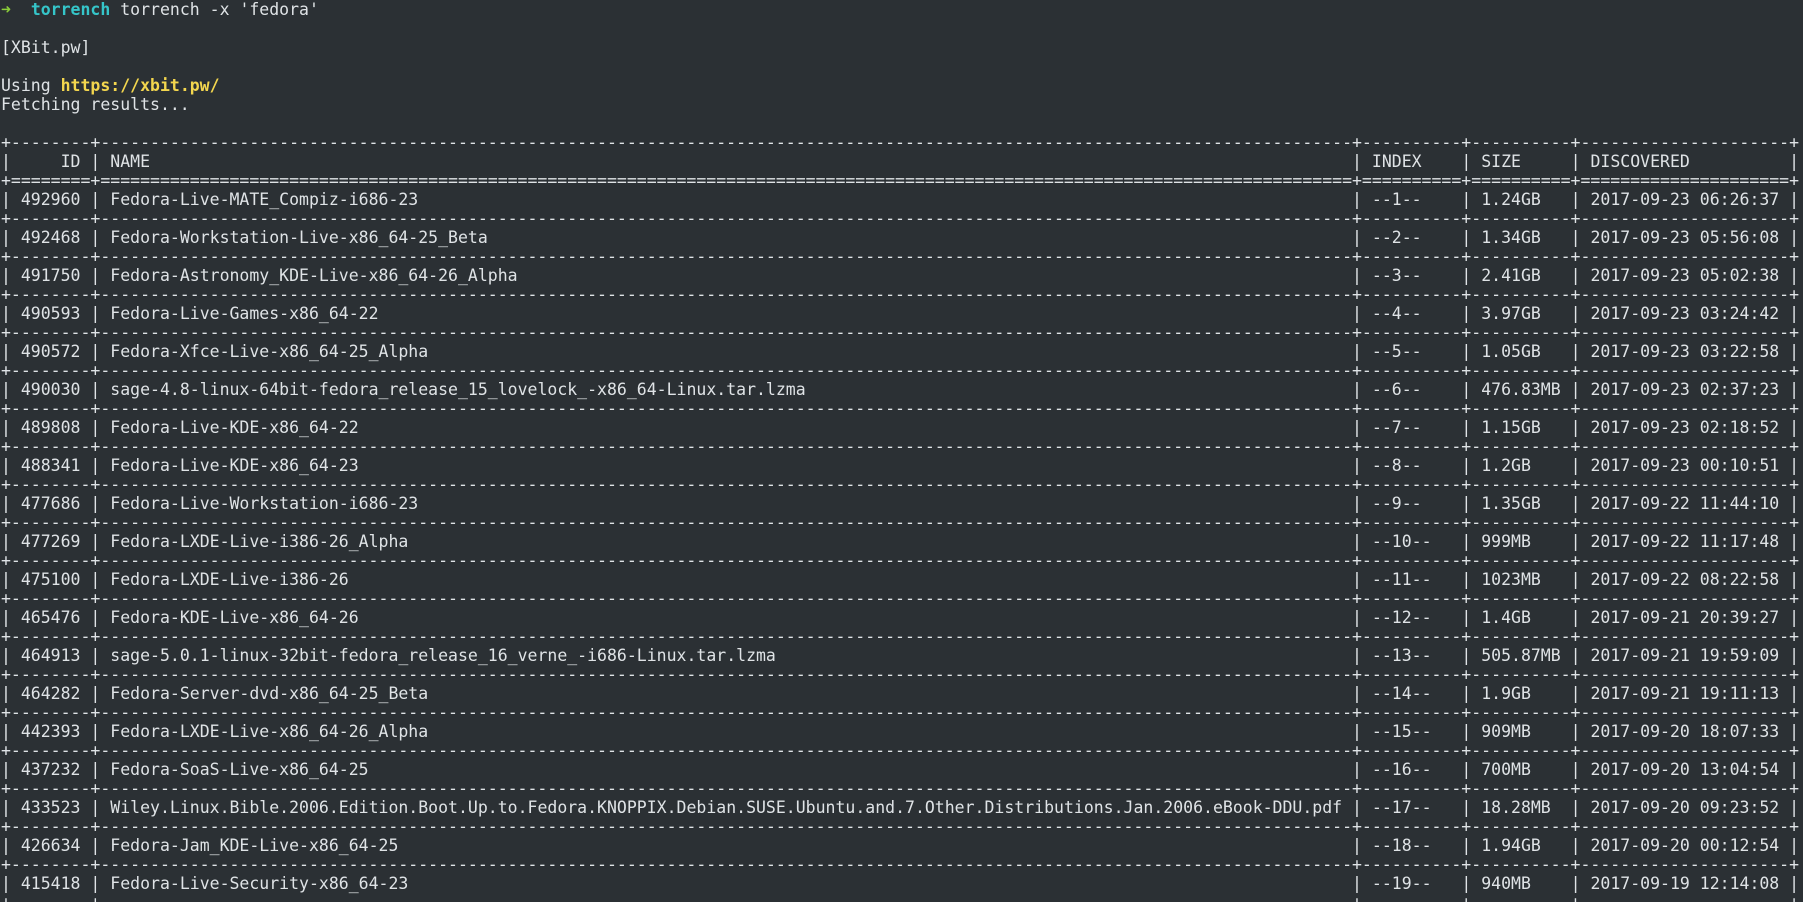  What do you see at coordinates (726, 579) in the screenshot?
I see `cell-name: Fedora-LXDE-Live-i386-26` at bounding box center [726, 579].